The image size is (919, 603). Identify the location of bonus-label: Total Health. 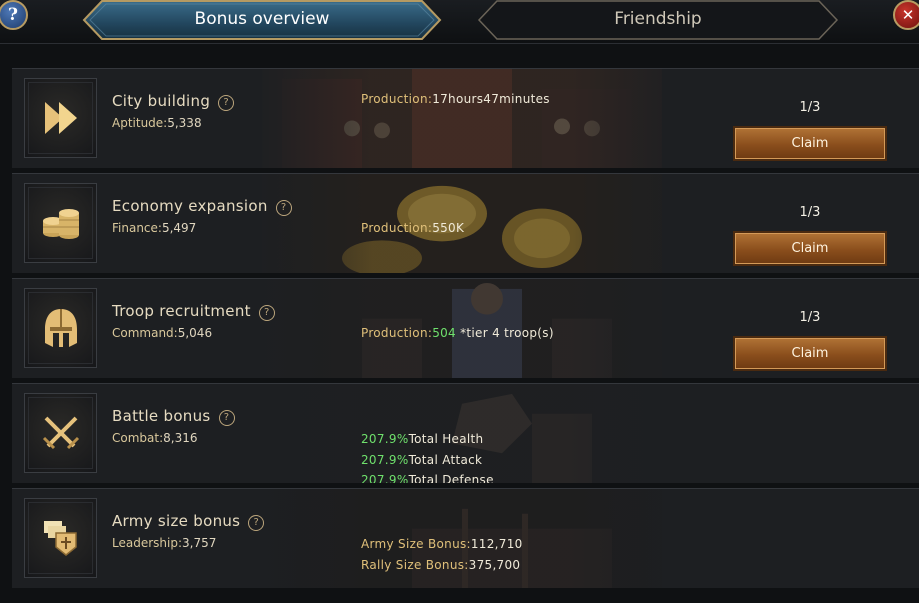
(446, 439).